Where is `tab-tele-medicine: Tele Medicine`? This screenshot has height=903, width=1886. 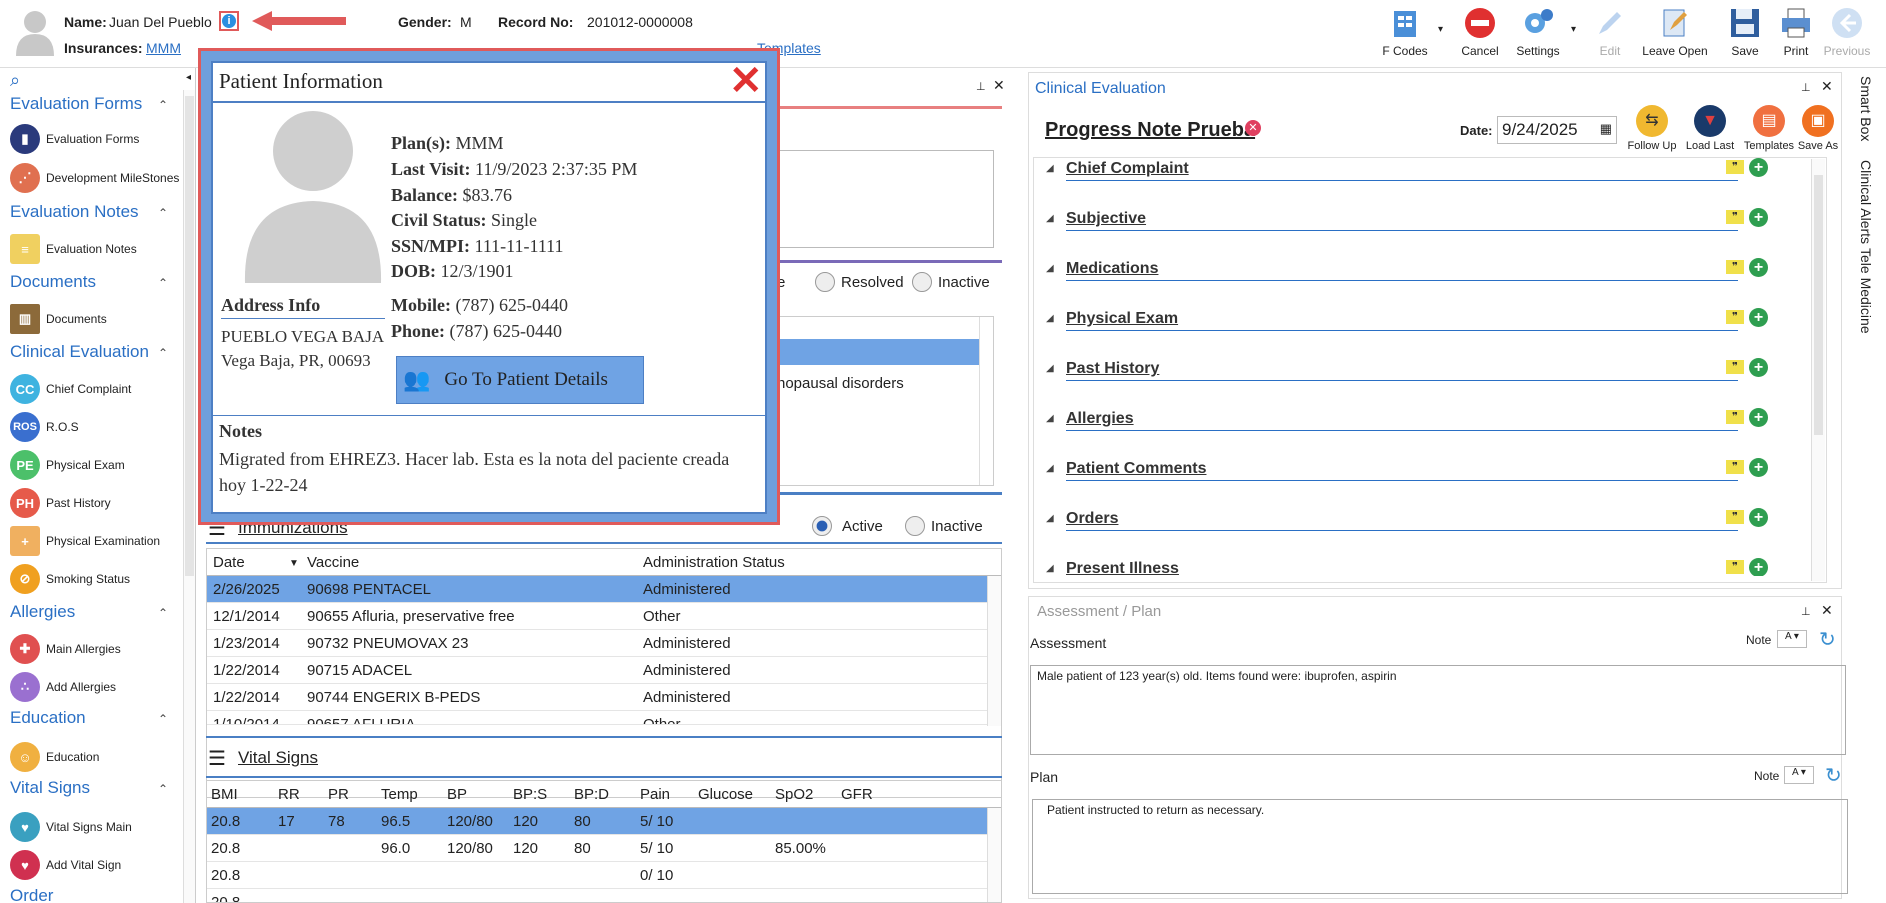 tab-tele-medicine: Tele Medicine is located at coordinates (1866, 291).